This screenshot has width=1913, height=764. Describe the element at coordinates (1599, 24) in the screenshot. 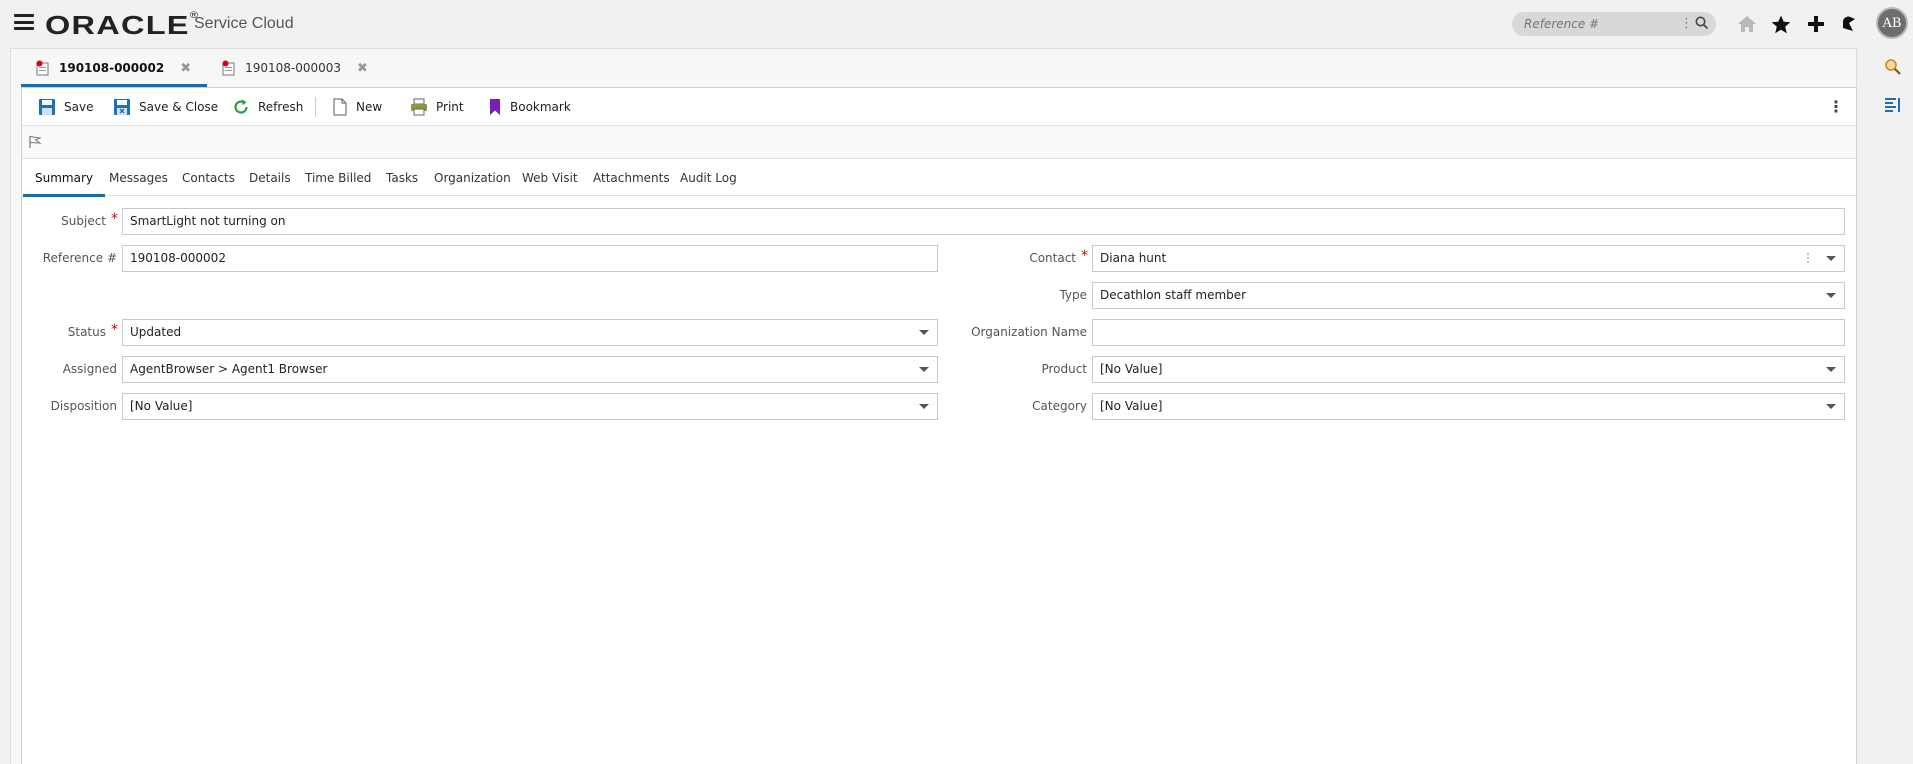

I see `reference-search-input` at that location.